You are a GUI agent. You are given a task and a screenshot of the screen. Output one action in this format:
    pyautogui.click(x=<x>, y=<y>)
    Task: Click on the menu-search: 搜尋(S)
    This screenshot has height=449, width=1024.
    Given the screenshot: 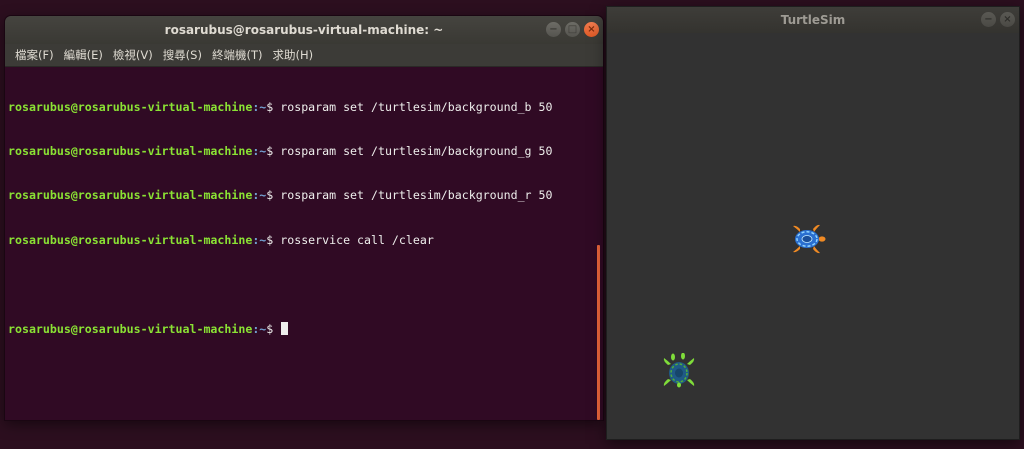 What is the action you would take?
    pyautogui.click(x=182, y=55)
    